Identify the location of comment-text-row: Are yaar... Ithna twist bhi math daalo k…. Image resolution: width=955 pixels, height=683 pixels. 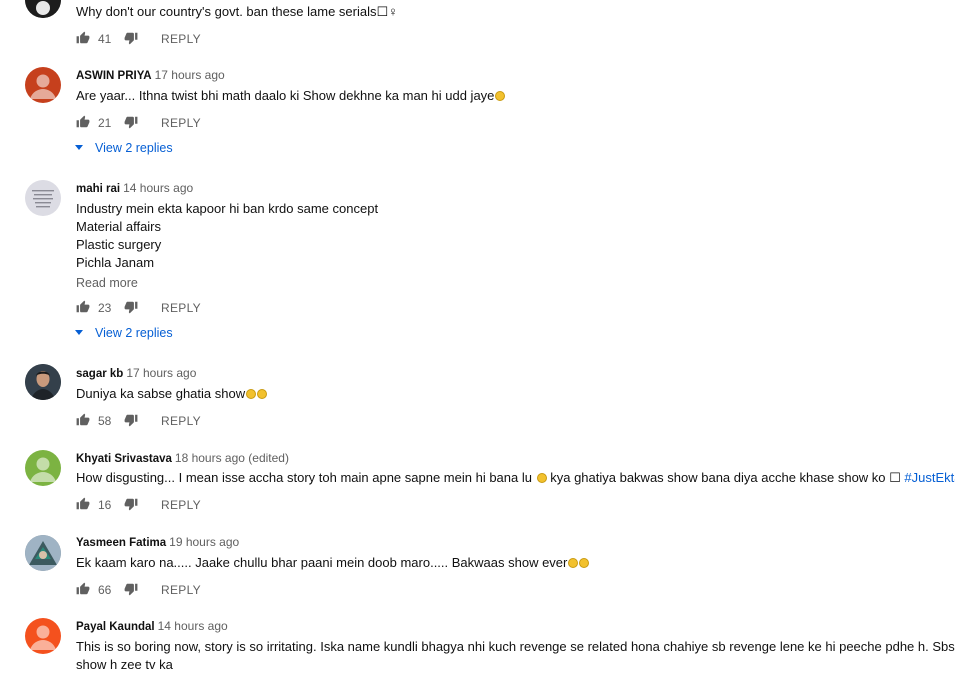
(291, 96).